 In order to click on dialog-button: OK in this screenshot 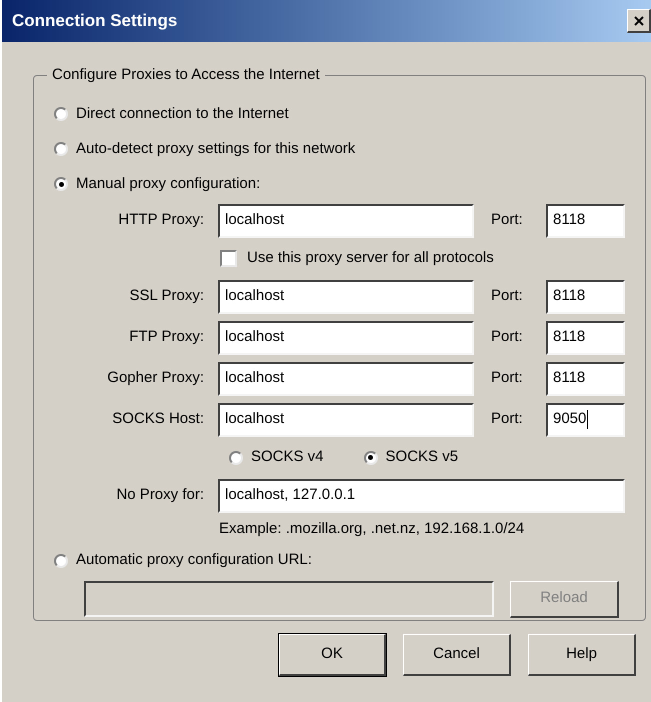, I will do `click(332, 655)`.